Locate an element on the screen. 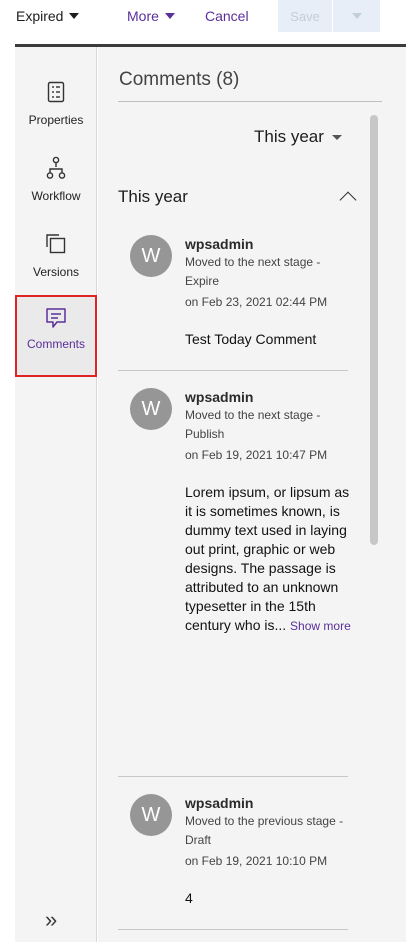 This screenshot has height=942, width=406. scrollbar-thumb is located at coordinates (374, 330).